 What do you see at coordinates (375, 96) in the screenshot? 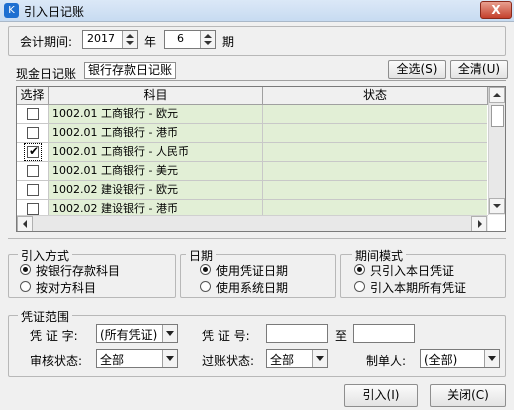
I see `column-header-status: 状态` at bounding box center [375, 96].